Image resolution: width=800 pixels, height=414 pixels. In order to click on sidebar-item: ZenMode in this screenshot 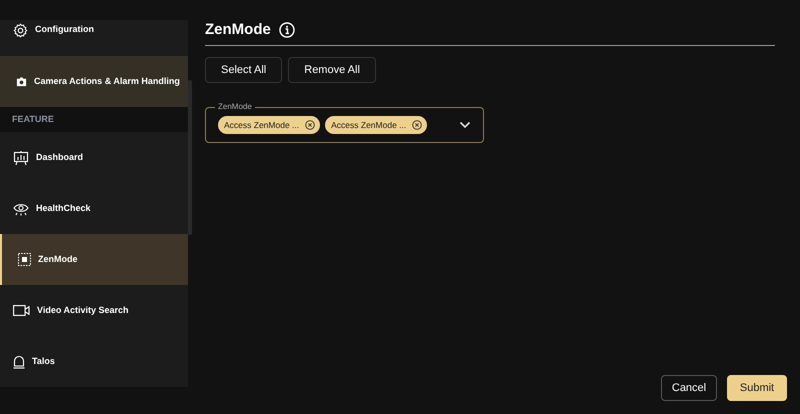, I will do `click(94, 259)`.